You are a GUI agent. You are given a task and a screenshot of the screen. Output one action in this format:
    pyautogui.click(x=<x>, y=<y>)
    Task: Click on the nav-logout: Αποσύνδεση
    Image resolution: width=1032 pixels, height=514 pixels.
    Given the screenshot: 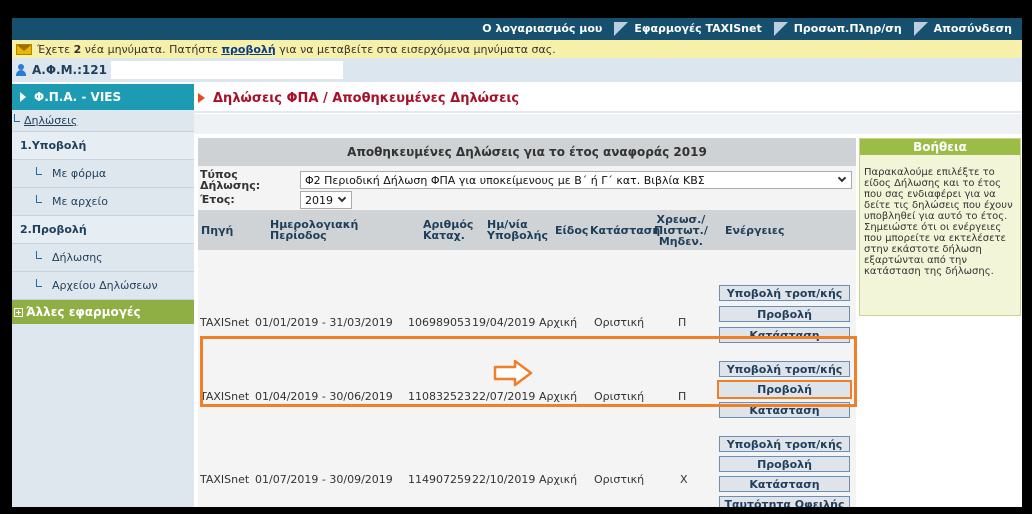 What is the action you would take?
    pyautogui.click(x=974, y=29)
    